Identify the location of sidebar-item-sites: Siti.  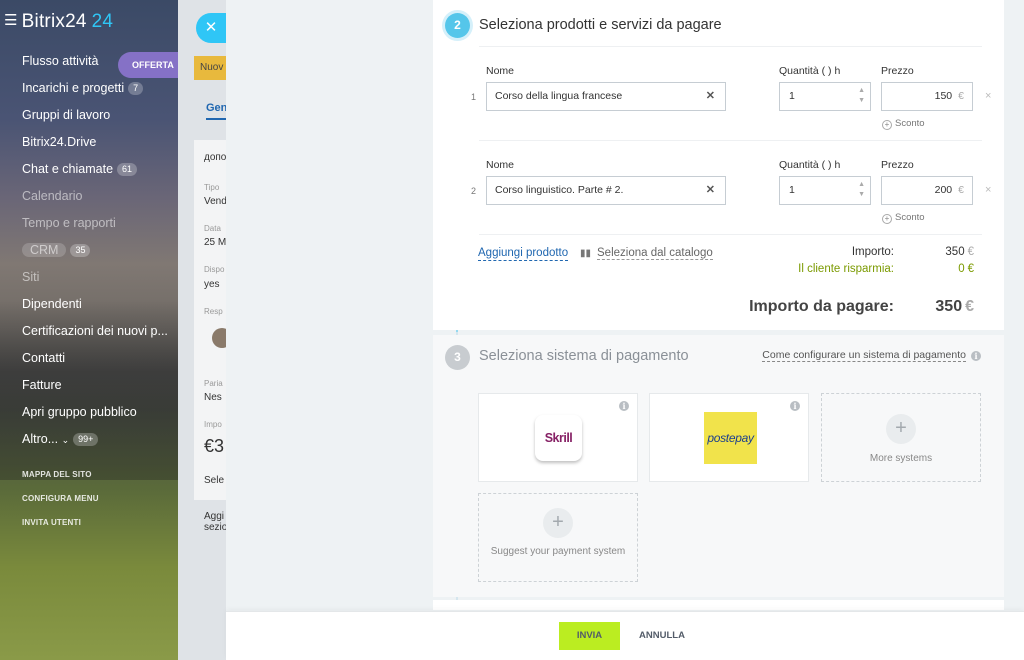
(100, 281).